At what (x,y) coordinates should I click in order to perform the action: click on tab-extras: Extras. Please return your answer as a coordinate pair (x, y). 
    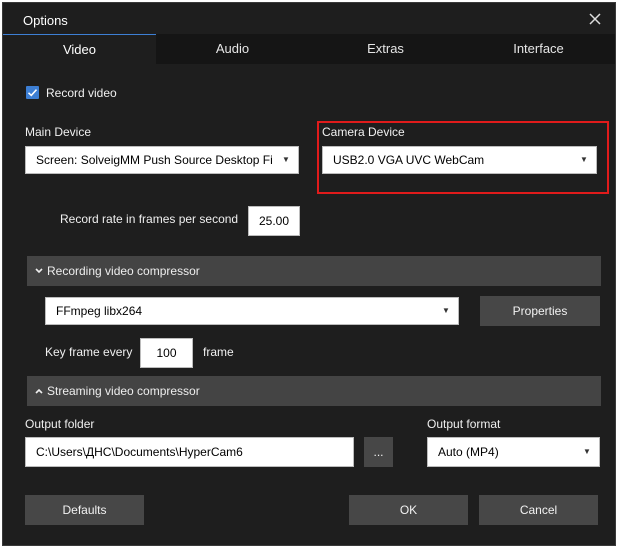
    Looking at the image, I should click on (385, 49).